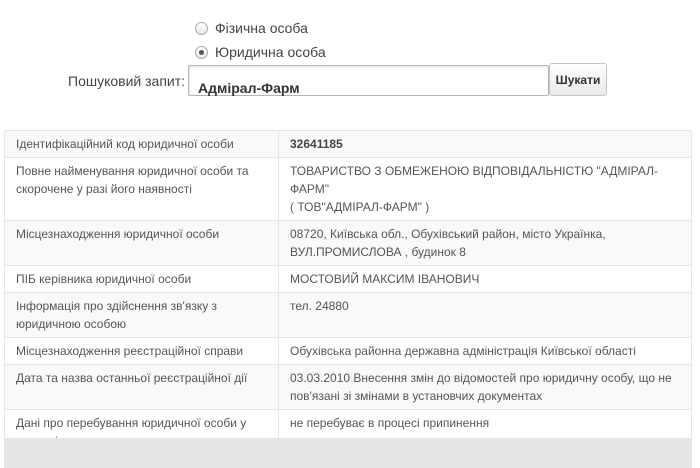 This screenshot has height=468, width=700. I want to click on radio-entity, so click(201, 52).